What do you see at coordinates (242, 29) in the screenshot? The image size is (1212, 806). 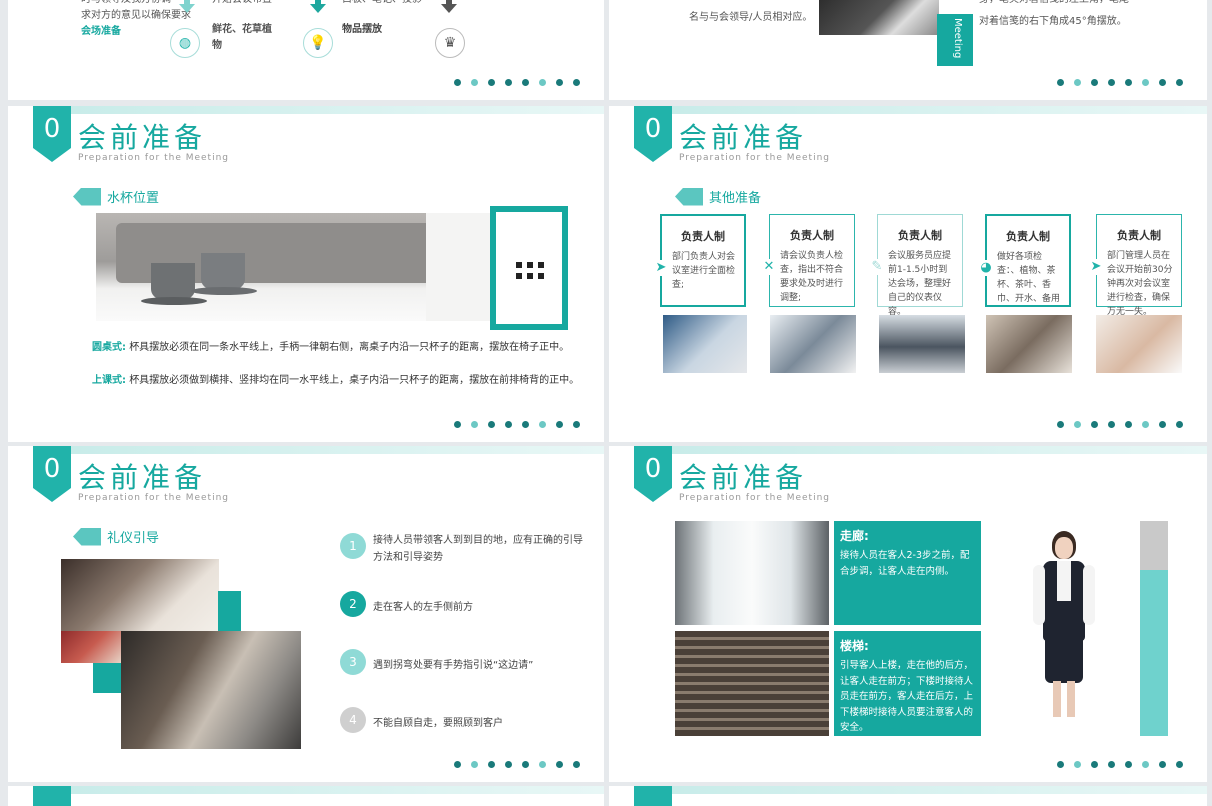 I see `text-line: 鲜花、花草植` at bounding box center [242, 29].